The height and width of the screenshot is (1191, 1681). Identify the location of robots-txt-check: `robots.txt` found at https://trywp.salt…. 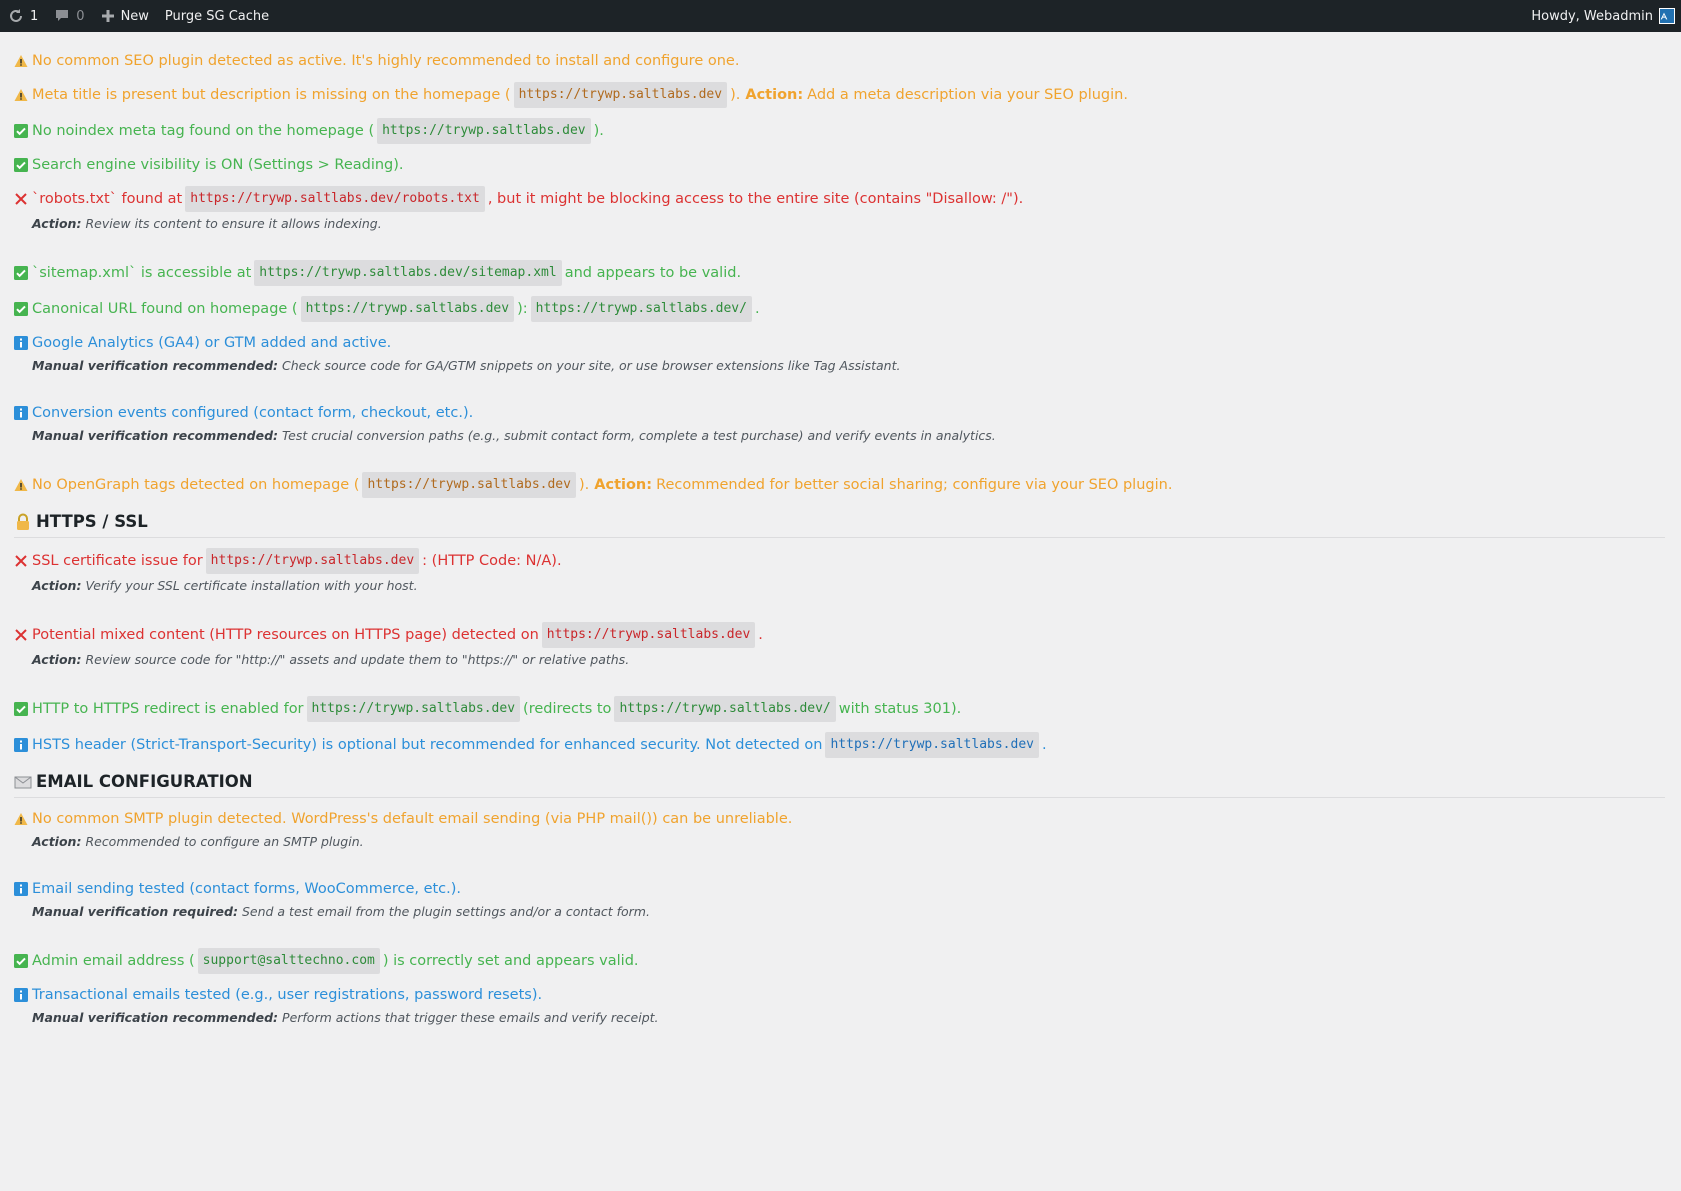
(839, 209).